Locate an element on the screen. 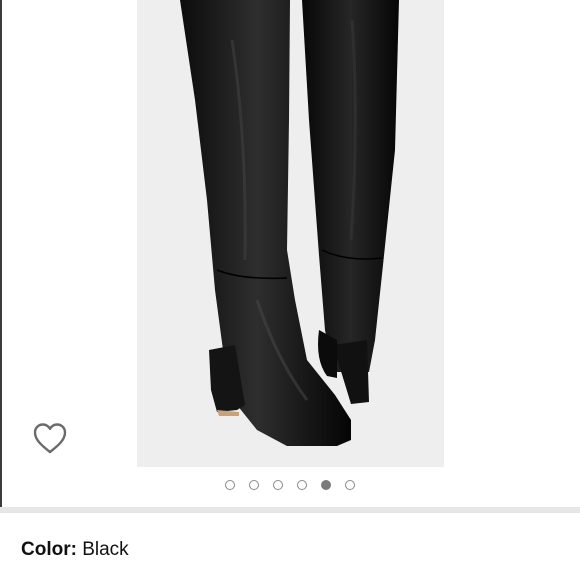 This screenshot has width=580, height=580. color-variation: Color: Black is located at coordinates (75, 551).